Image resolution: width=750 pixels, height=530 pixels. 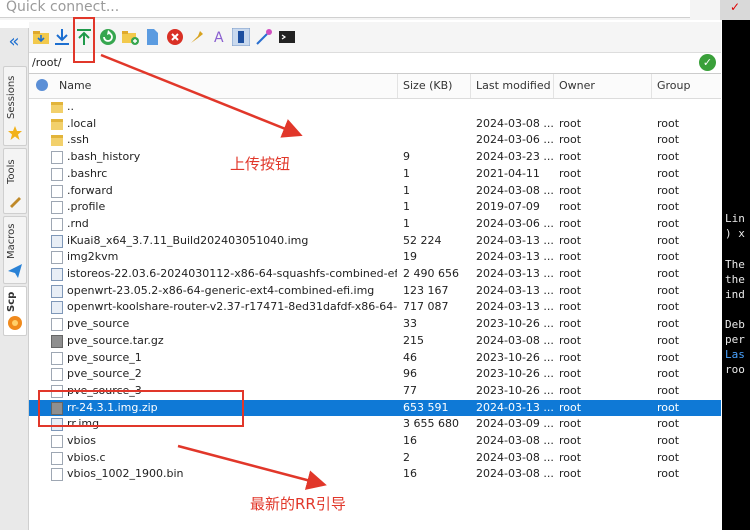 I want to click on delete-icon, so click(x=175, y=37).